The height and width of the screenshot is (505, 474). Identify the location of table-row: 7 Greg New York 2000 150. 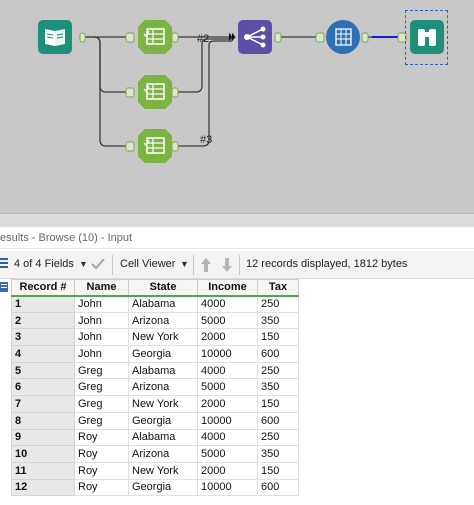
(155, 404).